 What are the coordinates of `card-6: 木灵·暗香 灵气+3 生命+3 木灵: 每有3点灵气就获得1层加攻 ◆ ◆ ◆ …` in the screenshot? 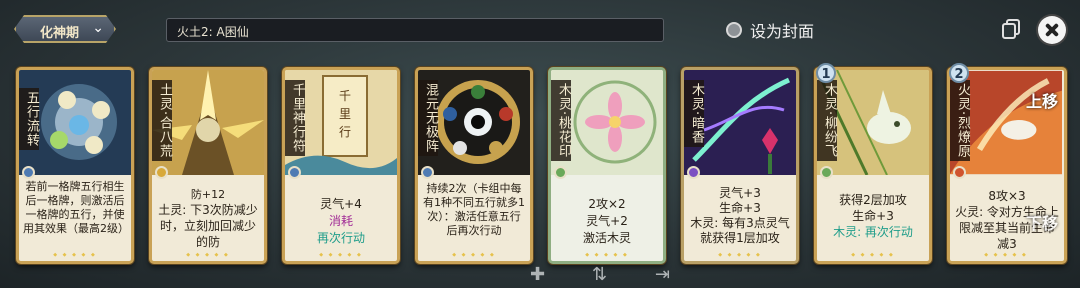 It's located at (740, 165).